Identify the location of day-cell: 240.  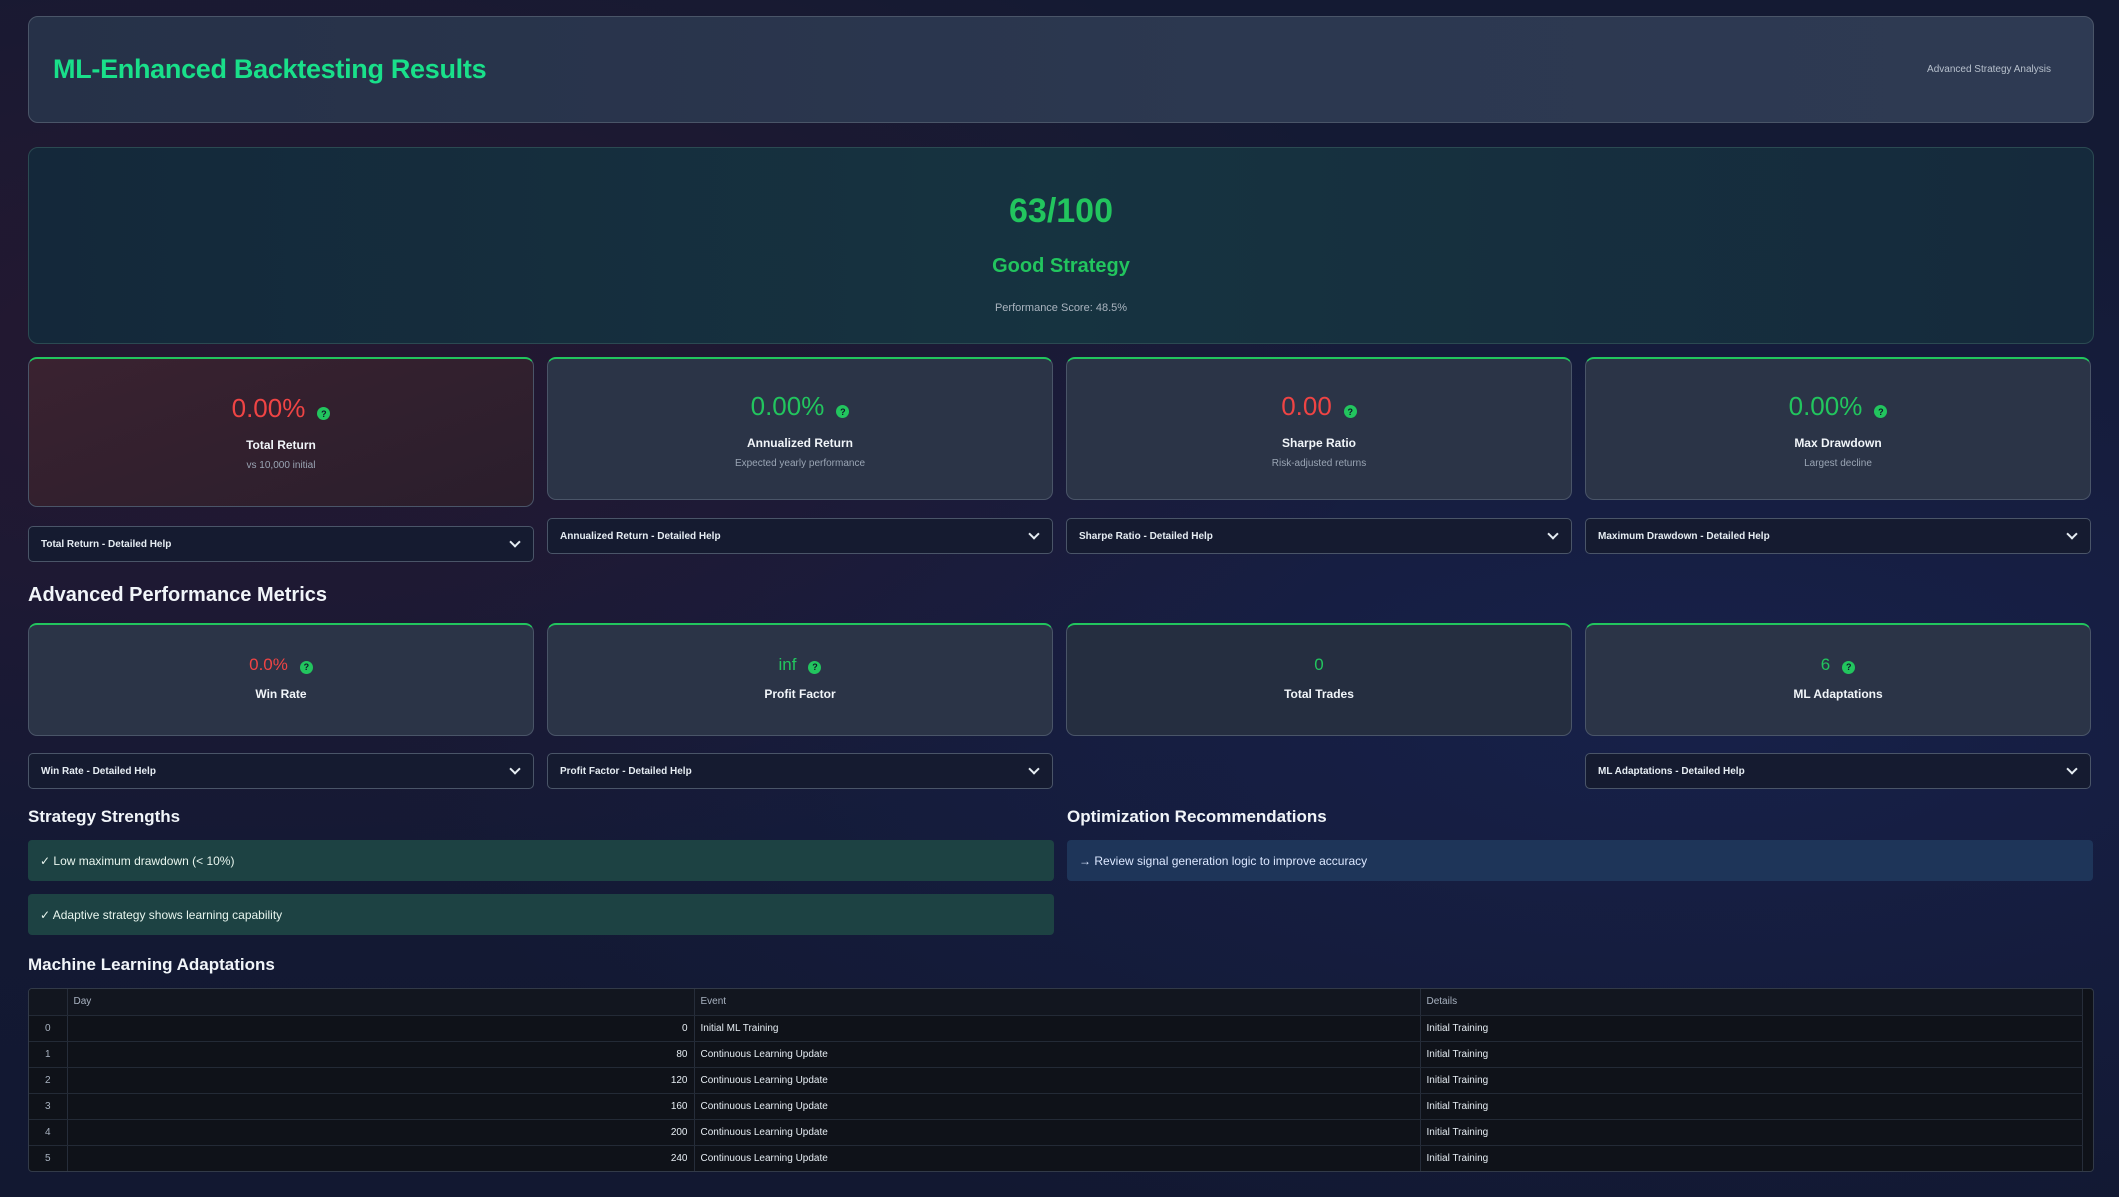
(381, 1158).